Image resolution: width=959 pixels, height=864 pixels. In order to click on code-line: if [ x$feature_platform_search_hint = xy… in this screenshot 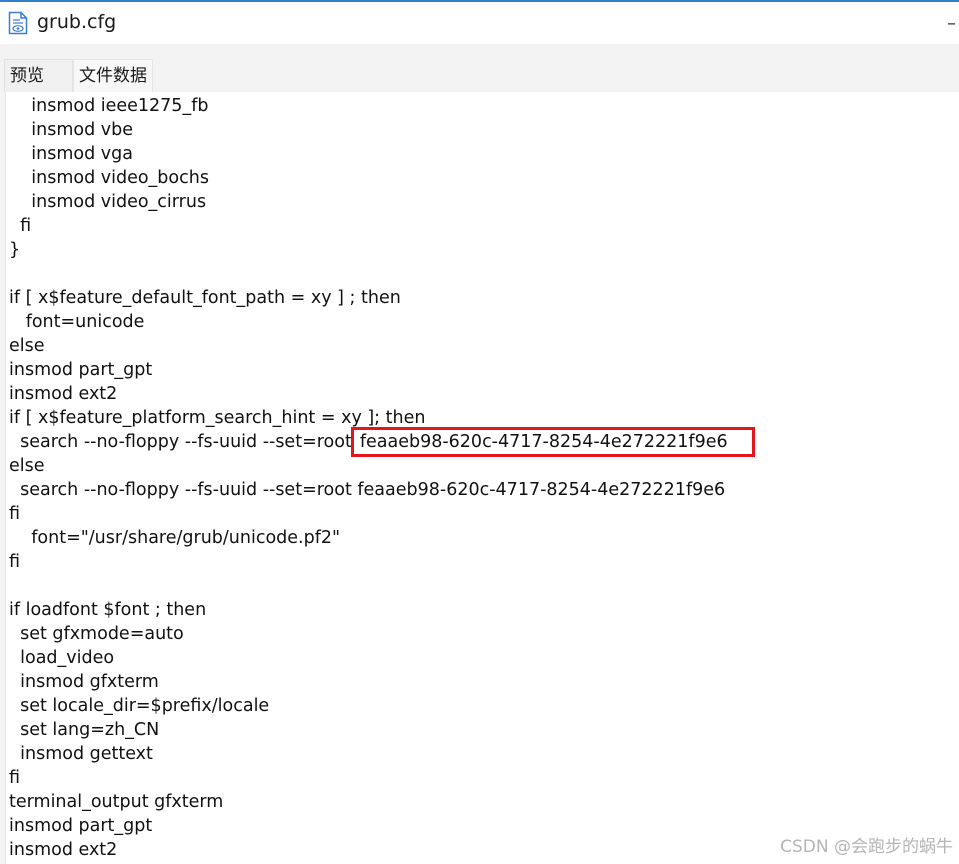, I will do `click(217, 418)`.